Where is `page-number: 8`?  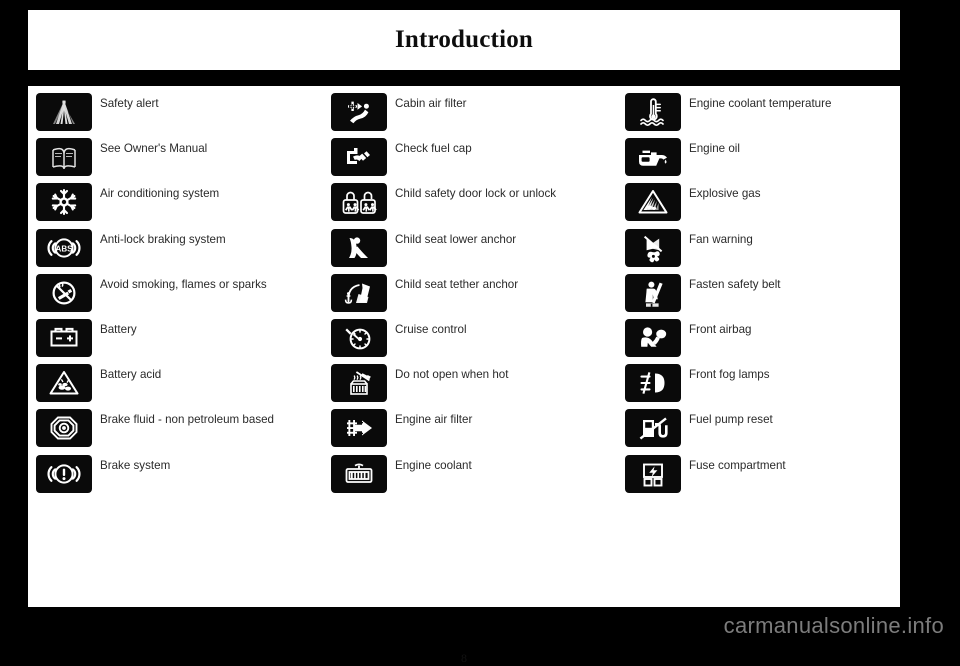 page-number: 8 is located at coordinates (464, 658).